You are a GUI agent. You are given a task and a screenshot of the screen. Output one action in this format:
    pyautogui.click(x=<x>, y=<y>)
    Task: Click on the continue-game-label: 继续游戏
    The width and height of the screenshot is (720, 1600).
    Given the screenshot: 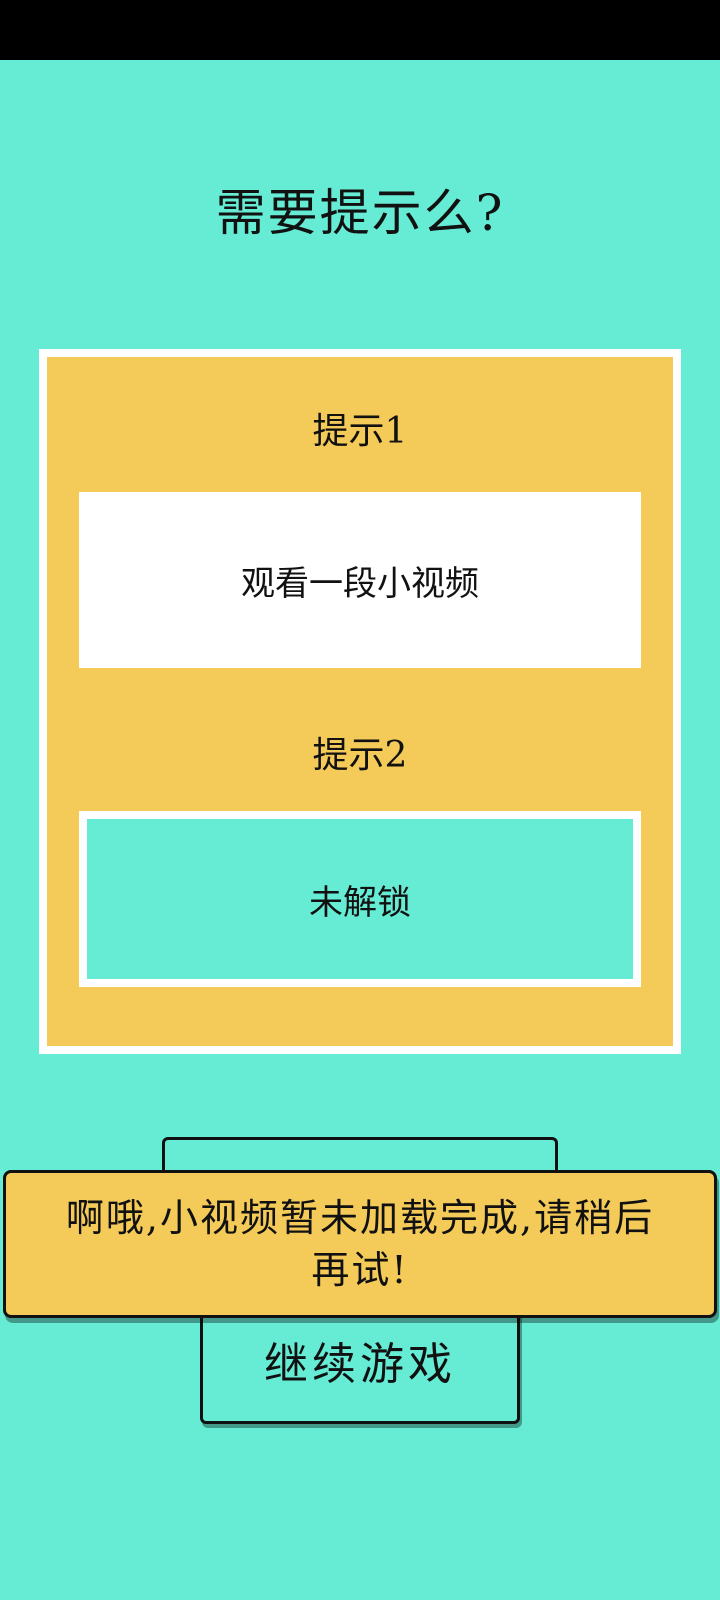 What is the action you would take?
    pyautogui.click(x=360, y=1364)
    